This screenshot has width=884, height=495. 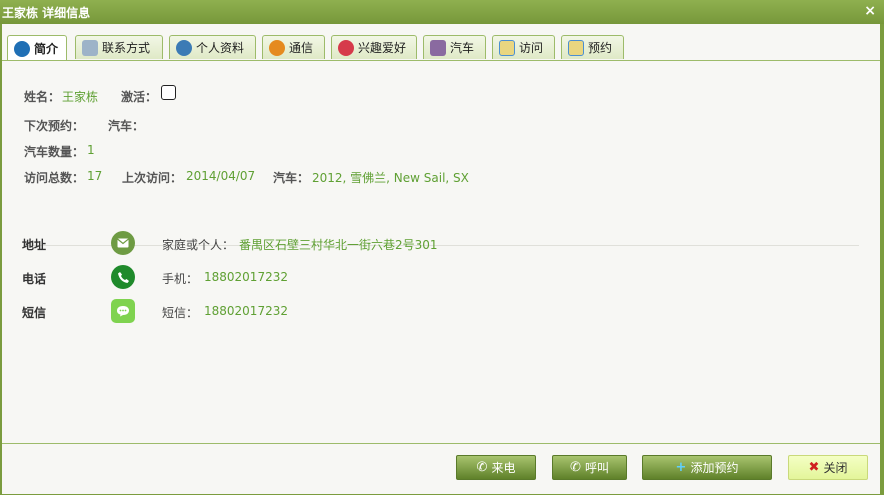 I want to click on tab-communication: 通信, so click(x=293, y=47).